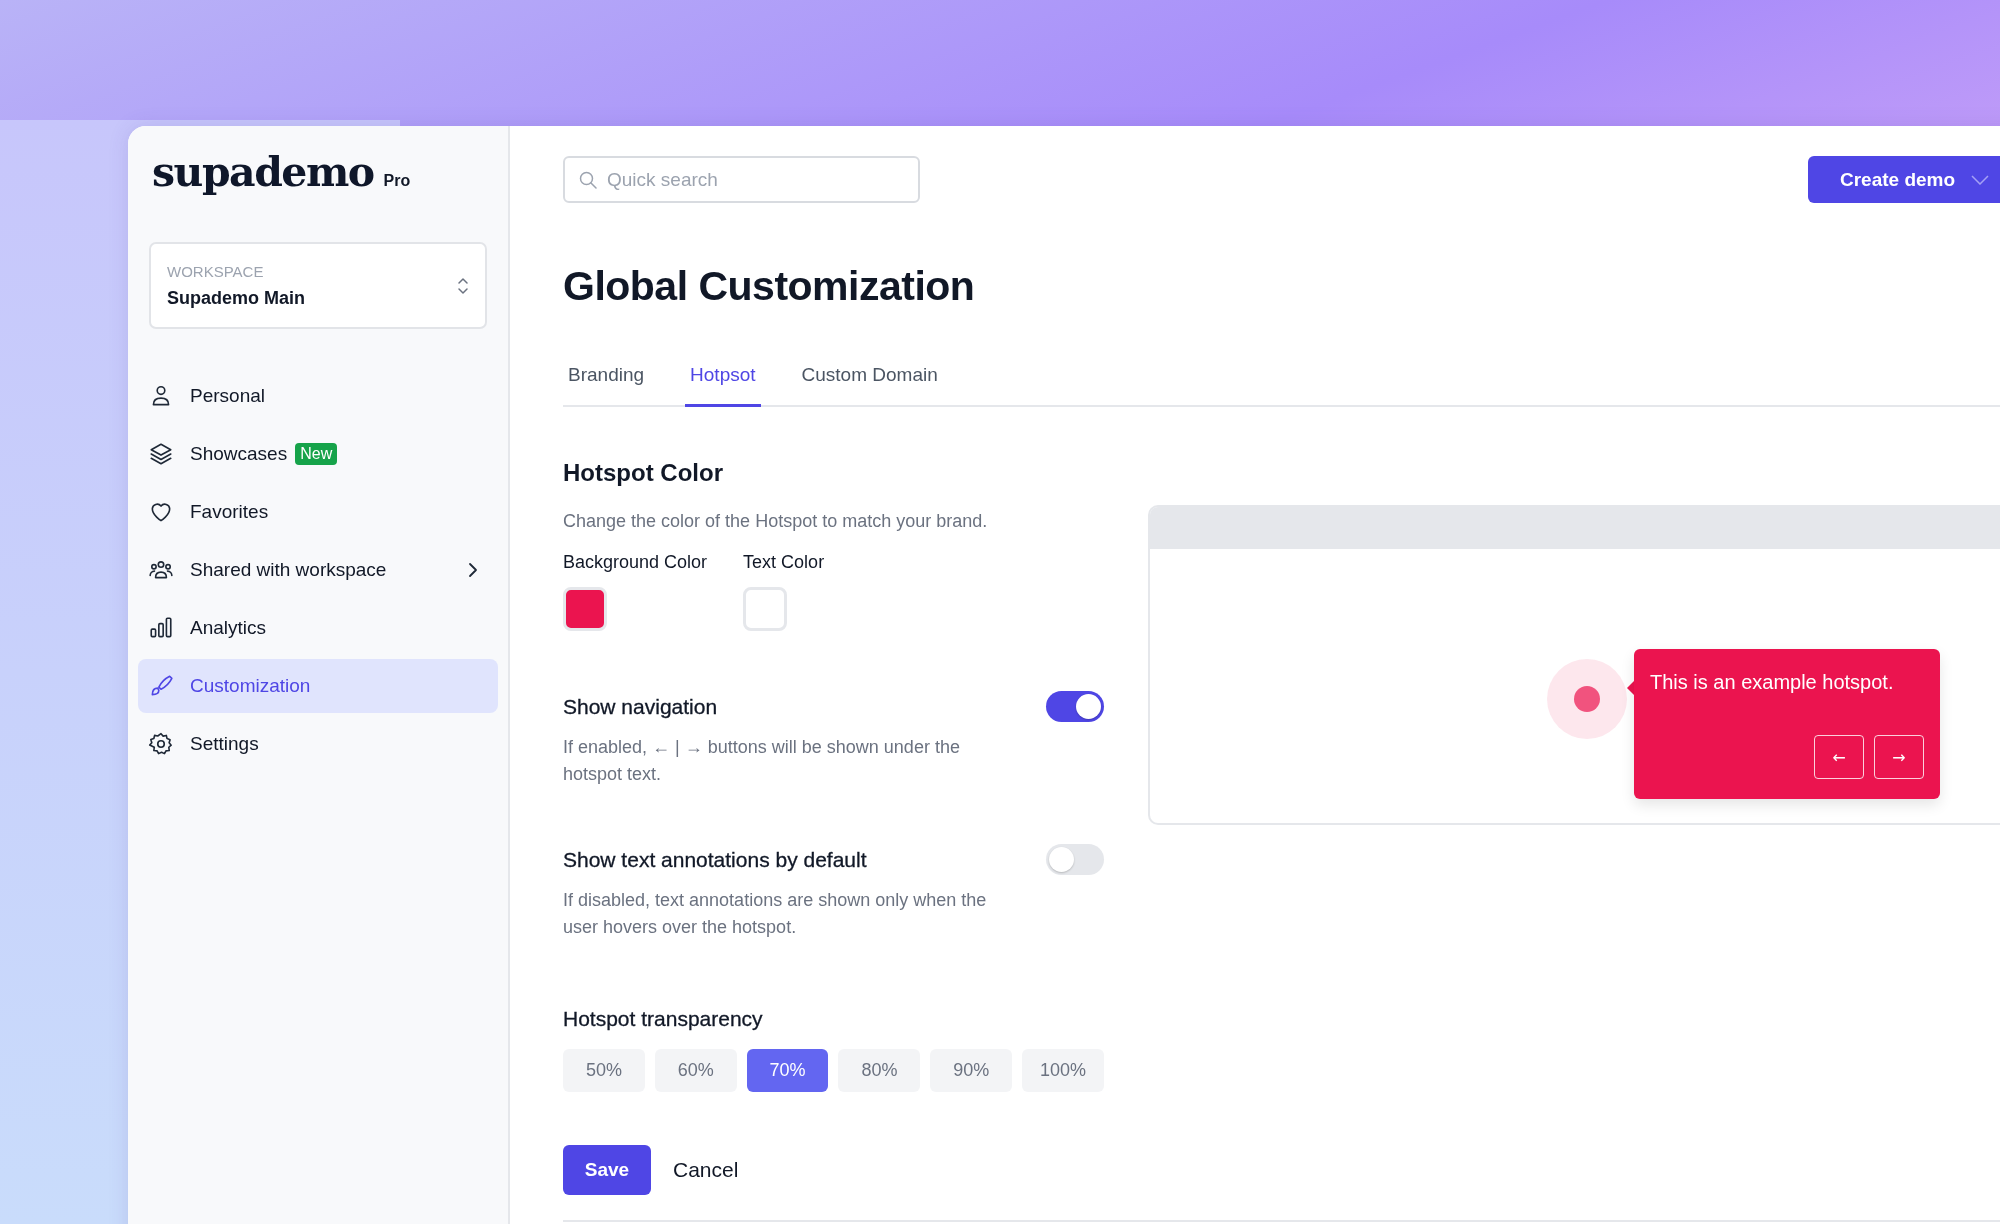  What do you see at coordinates (1772, 682) in the screenshot?
I see `tooltip-text: This is an example hotspot.` at bounding box center [1772, 682].